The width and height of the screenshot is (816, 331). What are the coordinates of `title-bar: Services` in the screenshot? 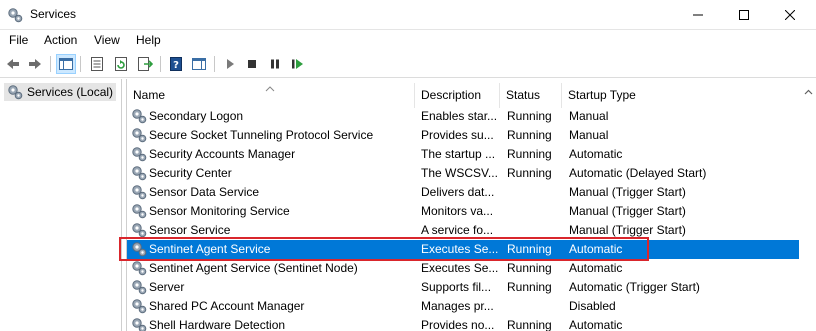 It's located at (408, 15).